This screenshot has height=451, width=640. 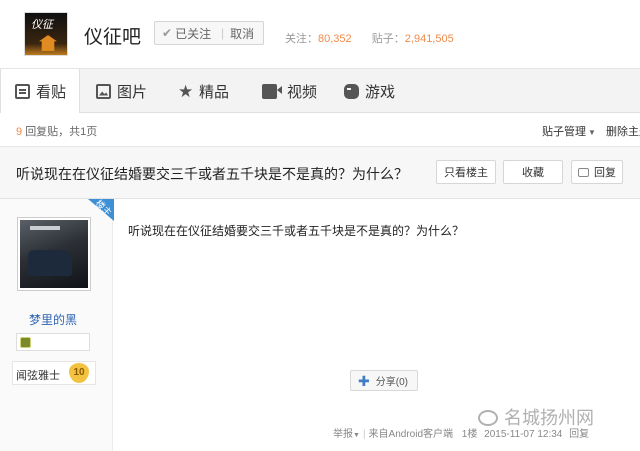 What do you see at coordinates (523, 434) in the screenshot?
I see `post-time: 2015-11-07 12:34` at bounding box center [523, 434].